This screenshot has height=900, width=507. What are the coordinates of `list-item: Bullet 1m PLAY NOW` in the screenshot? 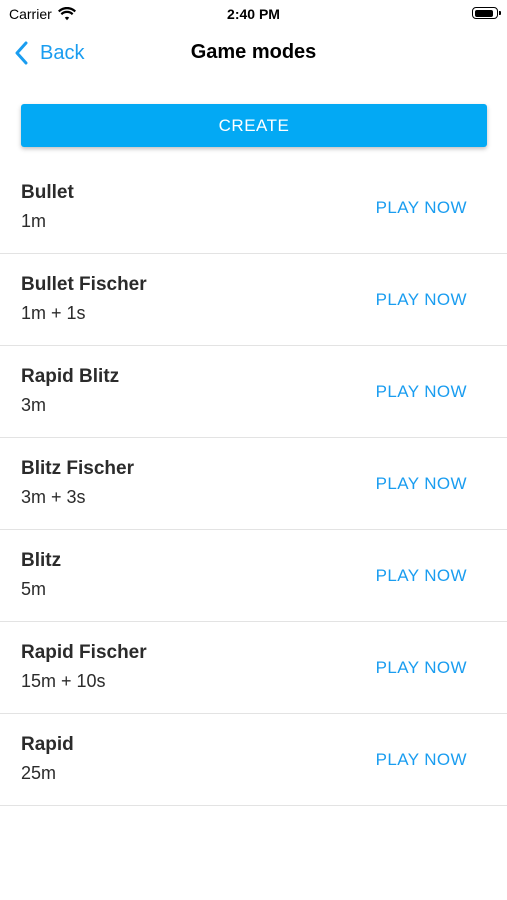 It's located at (253, 208).